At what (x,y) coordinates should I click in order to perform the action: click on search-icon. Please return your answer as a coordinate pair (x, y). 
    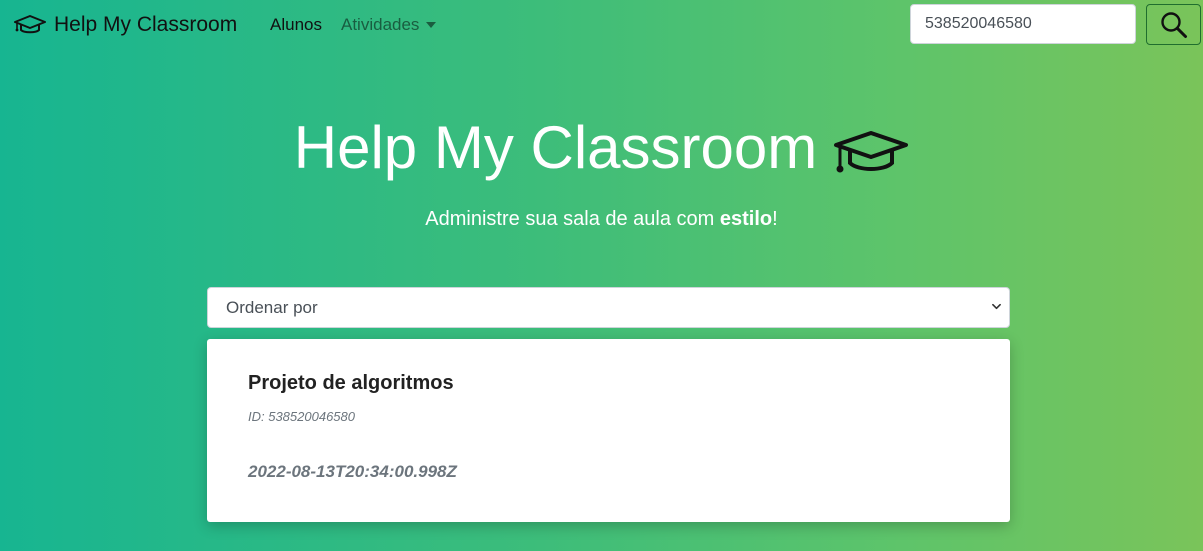
    Looking at the image, I should click on (1173, 24).